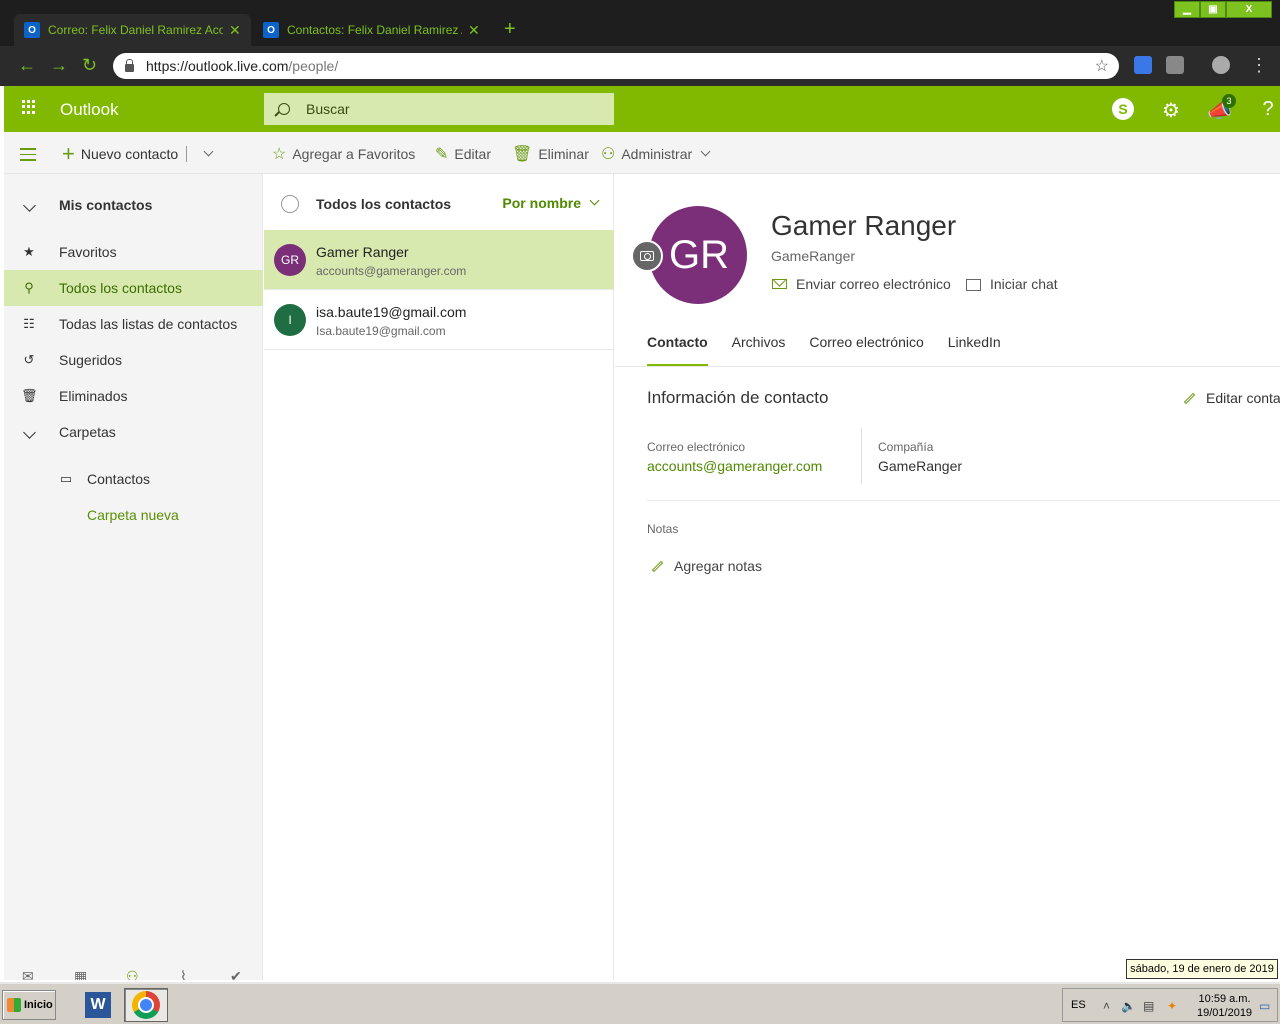 The width and height of the screenshot is (1280, 1024). What do you see at coordinates (608, 154) in the screenshot?
I see `person-gear-icon: ⚇` at bounding box center [608, 154].